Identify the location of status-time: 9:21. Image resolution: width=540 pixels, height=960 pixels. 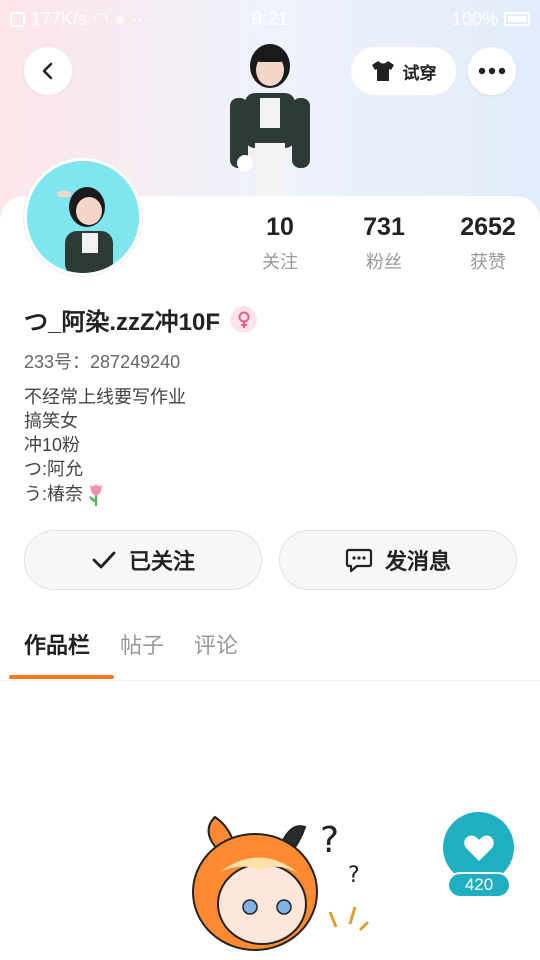
(270, 19).